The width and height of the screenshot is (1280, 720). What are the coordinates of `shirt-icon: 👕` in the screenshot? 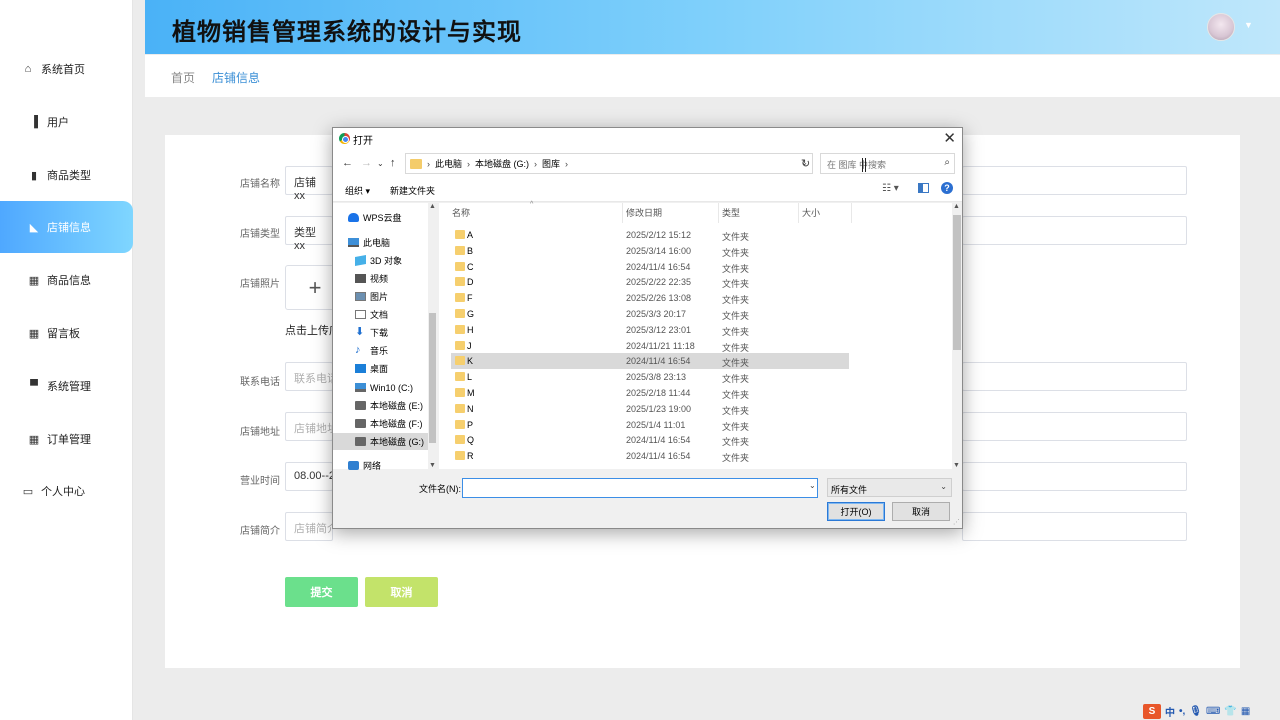 It's located at (1230, 711).